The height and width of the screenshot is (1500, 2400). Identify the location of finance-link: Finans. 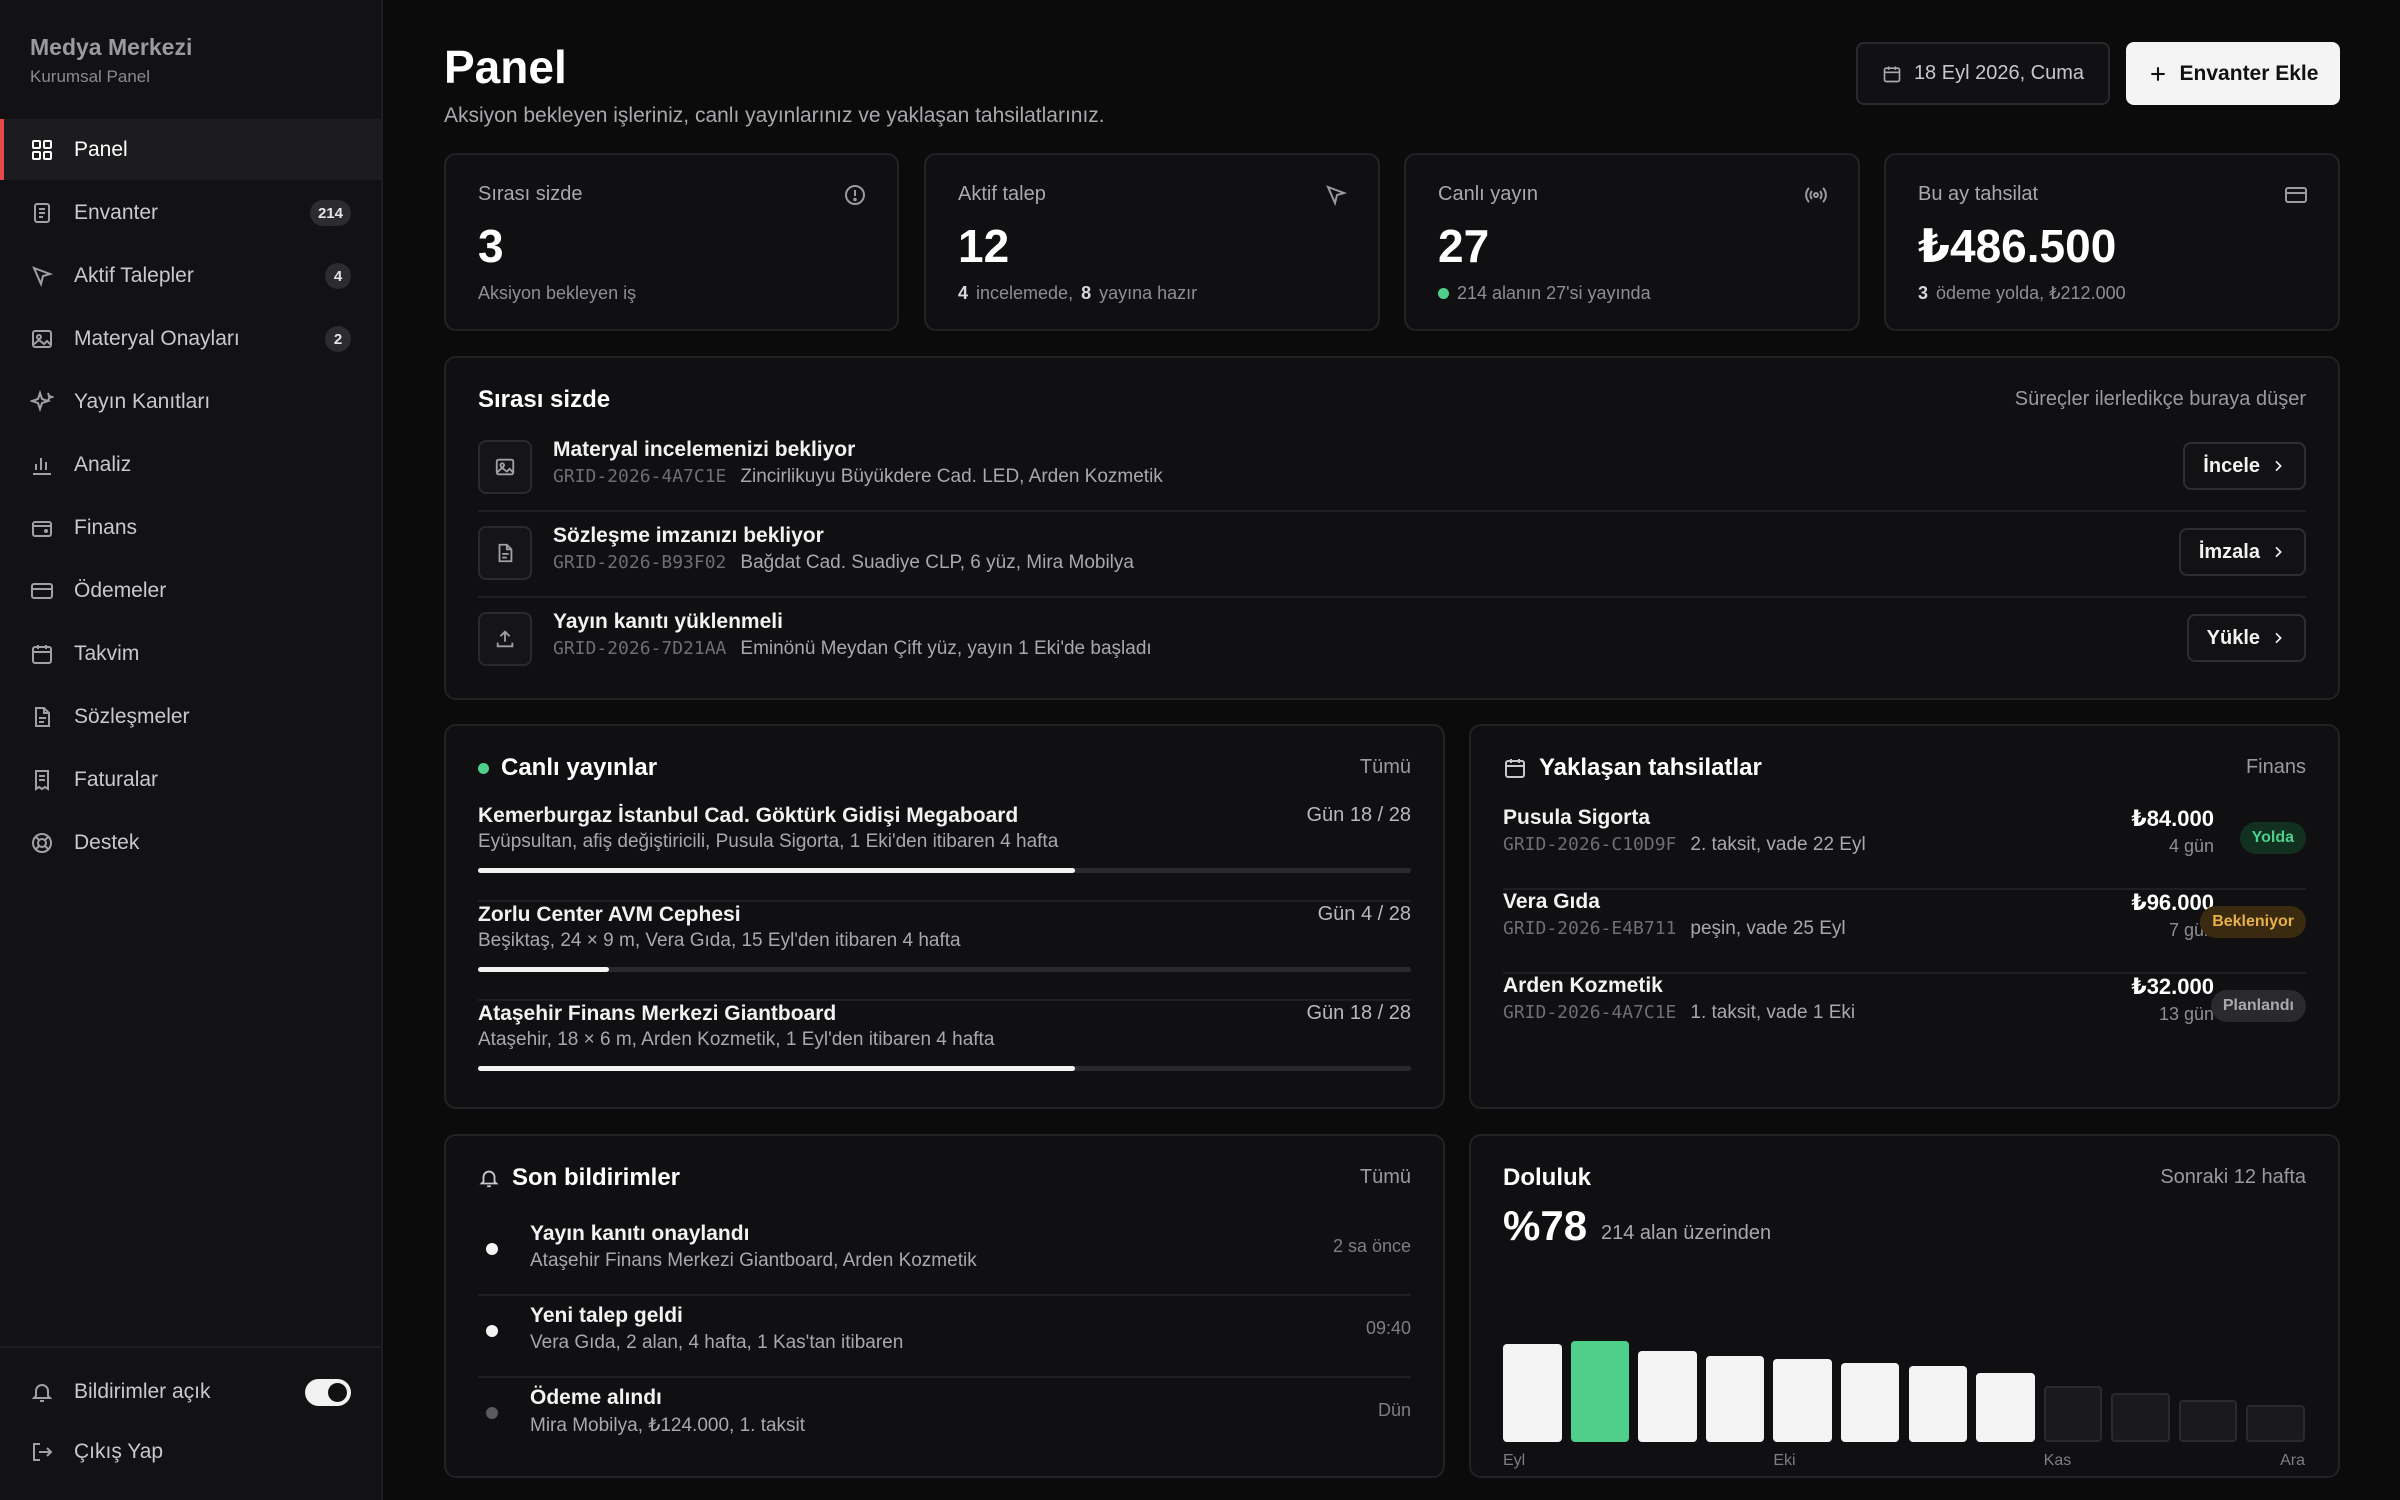
(2276, 767).